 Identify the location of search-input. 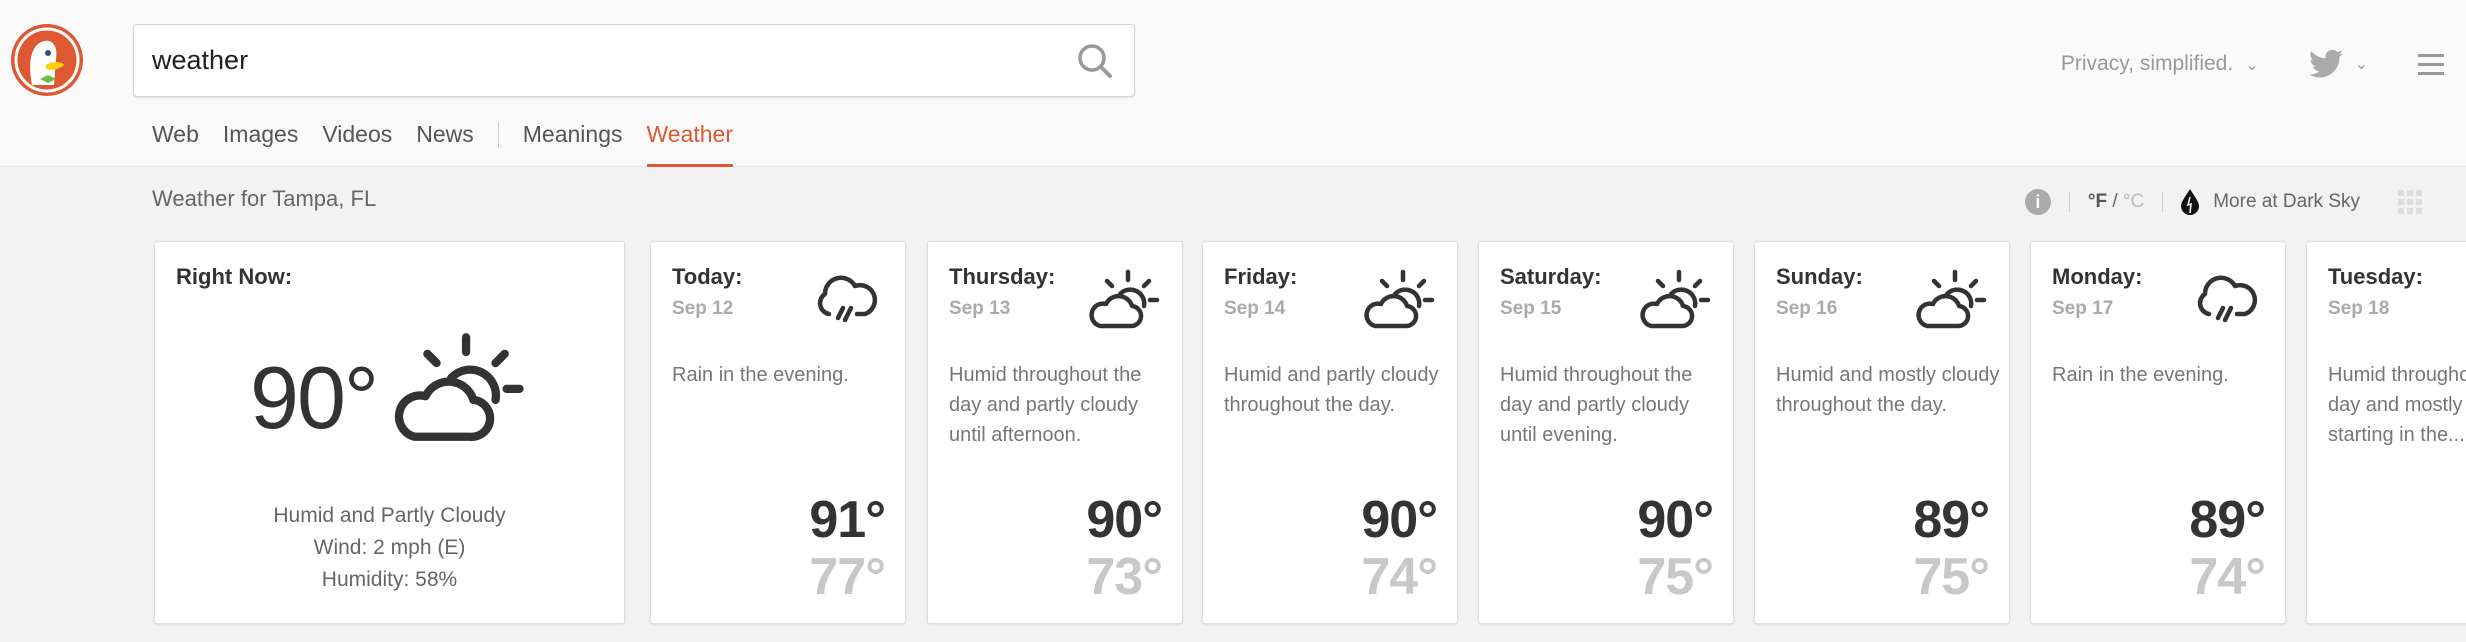
(602, 60).